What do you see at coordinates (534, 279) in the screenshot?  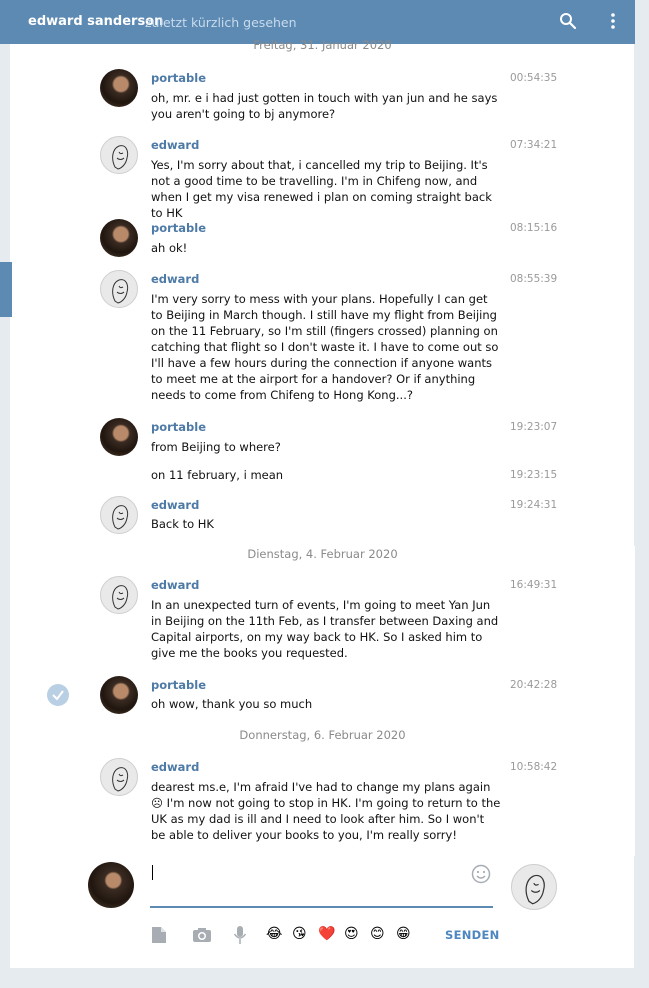 I see `message-time: 08:55:39` at bounding box center [534, 279].